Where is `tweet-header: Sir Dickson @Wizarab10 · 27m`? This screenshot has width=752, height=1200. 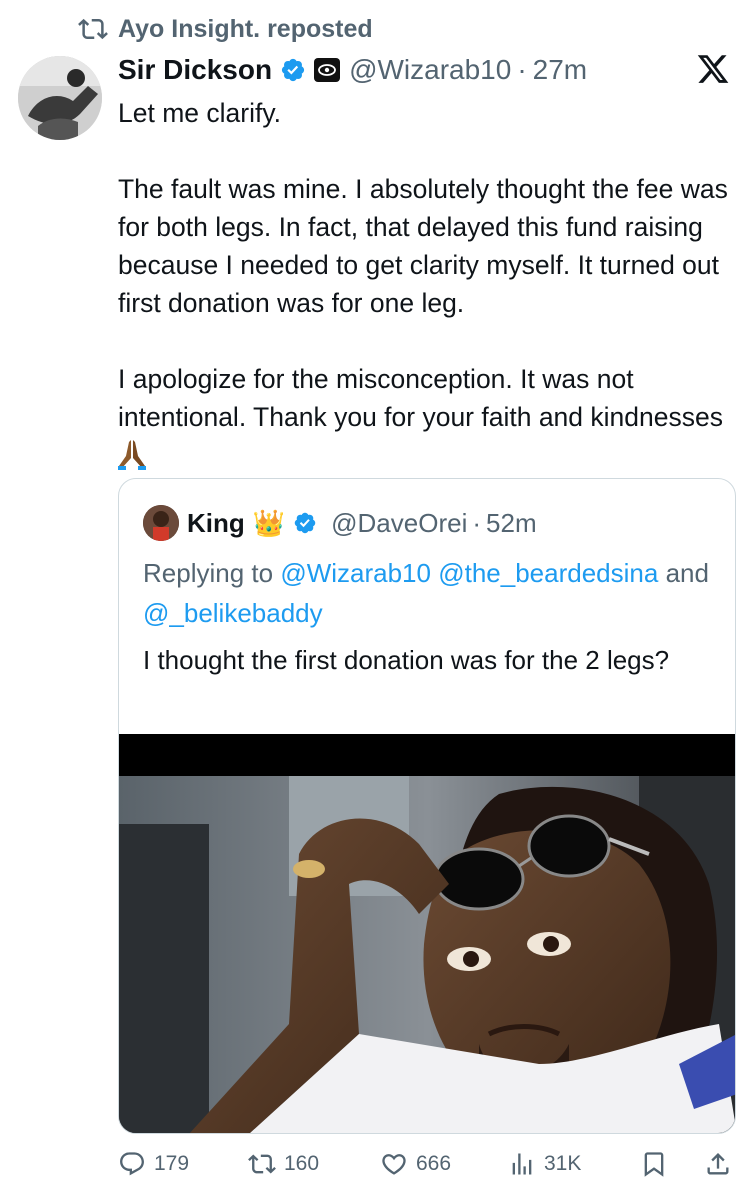
tweet-header: Sir Dickson @Wizarab10 · 27m is located at coordinates (352, 70).